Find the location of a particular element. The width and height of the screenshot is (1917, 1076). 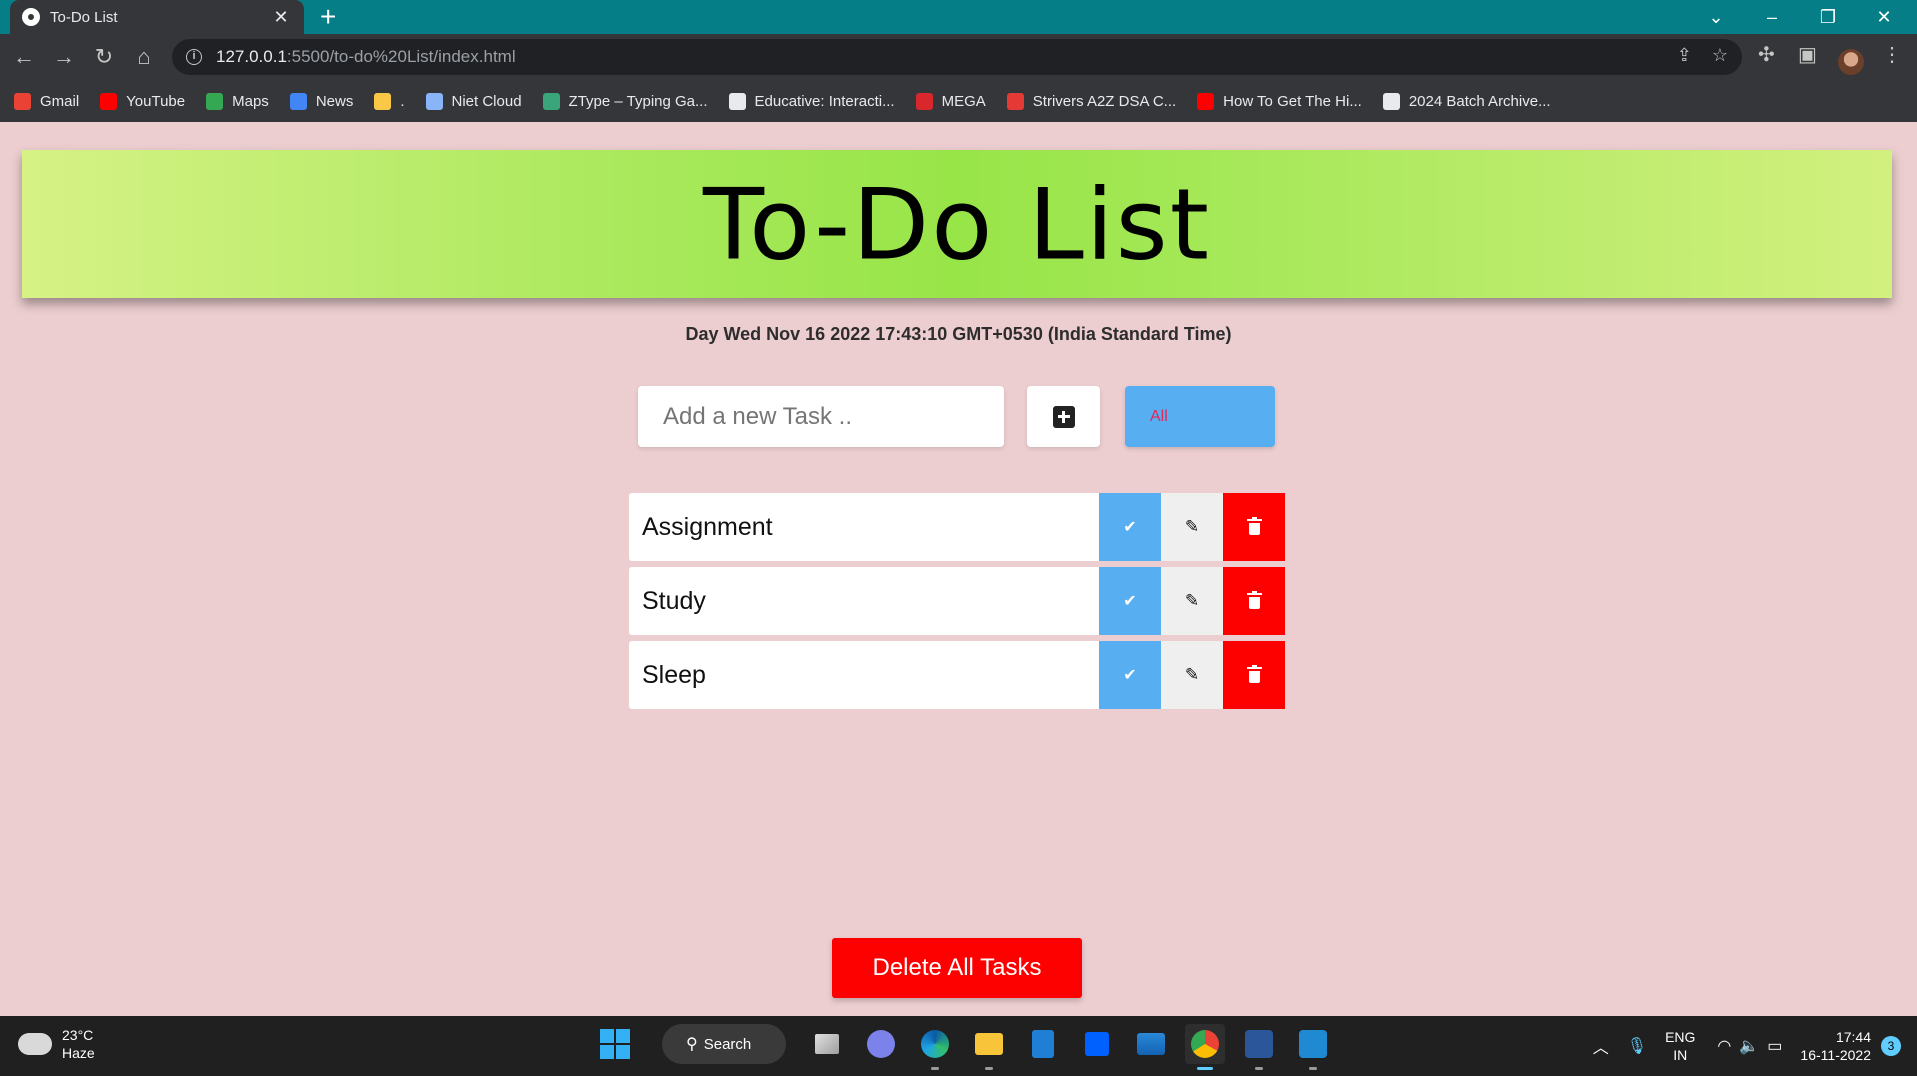

bookmark-item: YouTube is located at coordinates (143, 101).